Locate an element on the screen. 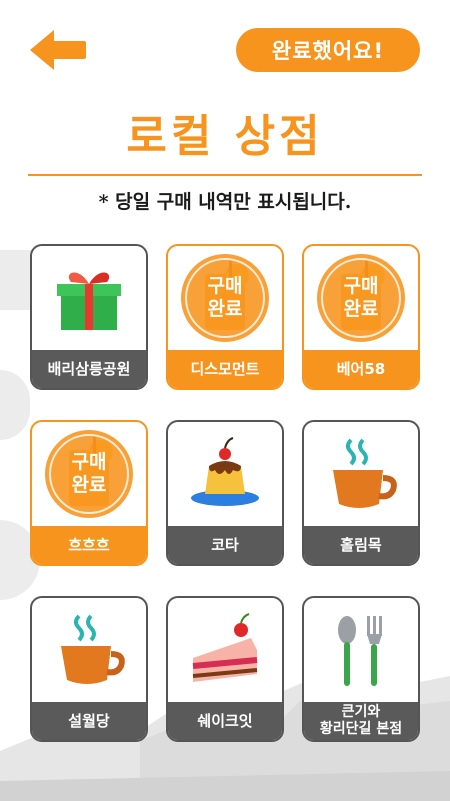 The height and width of the screenshot is (801, 450). store-card: 설월당 is located at coordinates (89, 669).